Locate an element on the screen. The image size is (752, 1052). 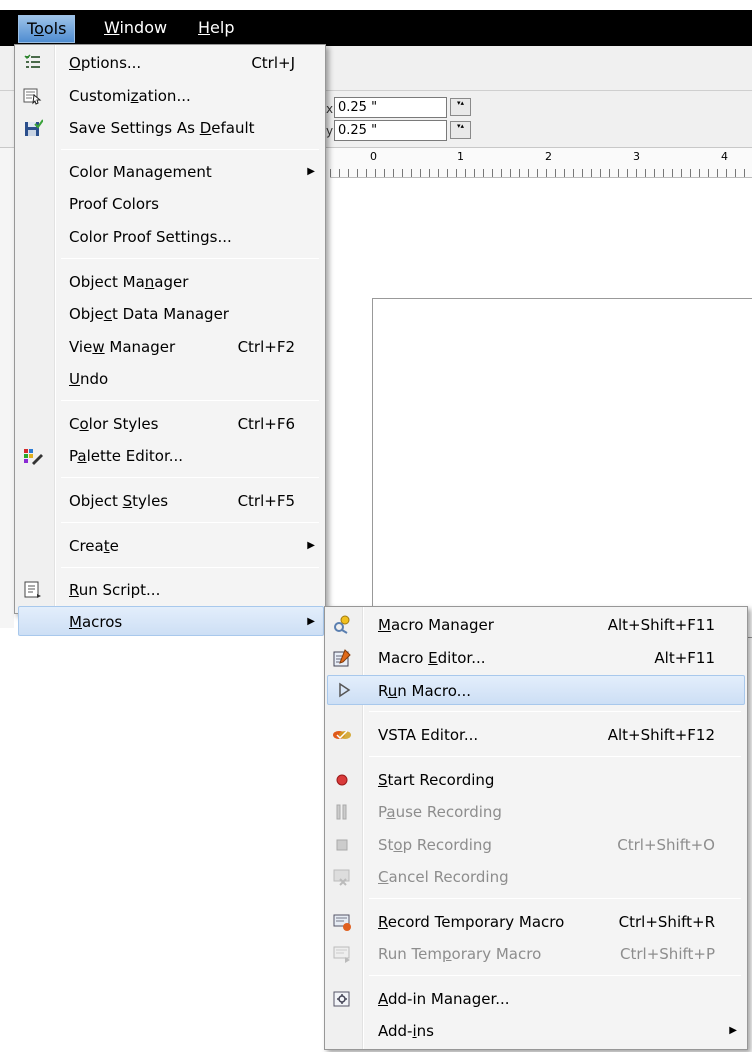
menu-item-label: Run Temporary Macro is located at coordinates (460, 954).